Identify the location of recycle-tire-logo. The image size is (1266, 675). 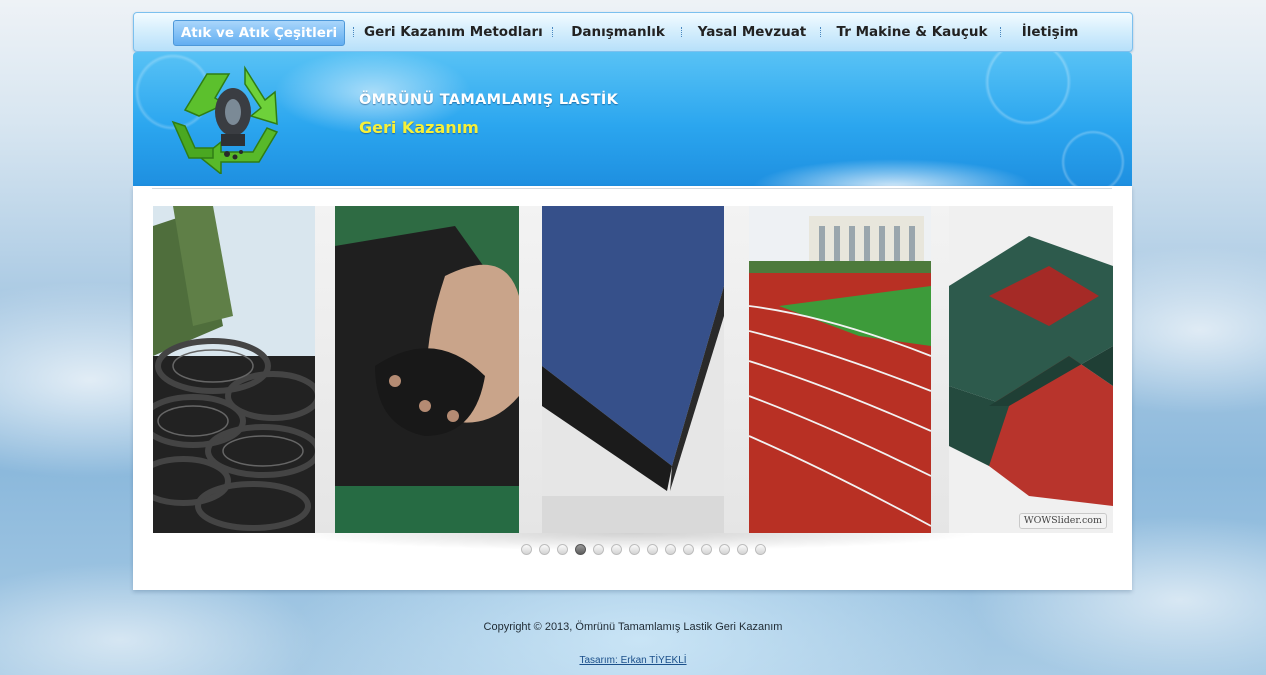
(235, 118).